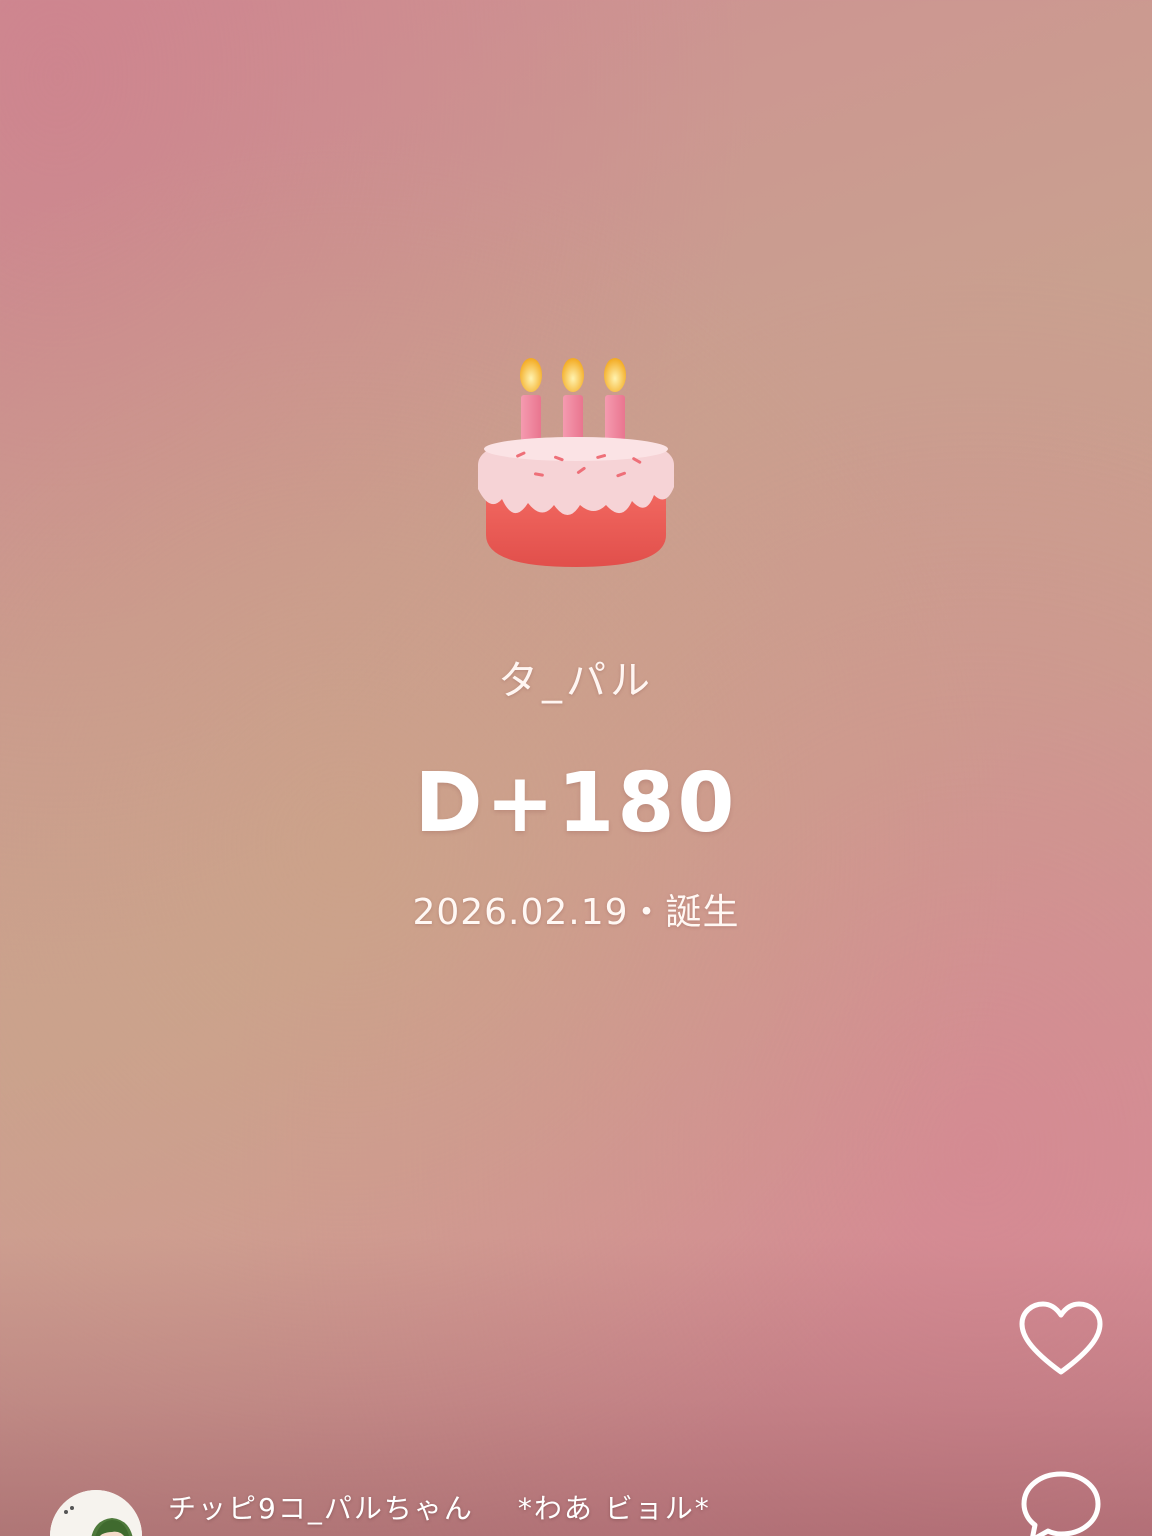 The image size is (1152, 1536). Describe the element at coordinates (576, 803) in the screenshot. I see `day-counter: D+180` at that location.